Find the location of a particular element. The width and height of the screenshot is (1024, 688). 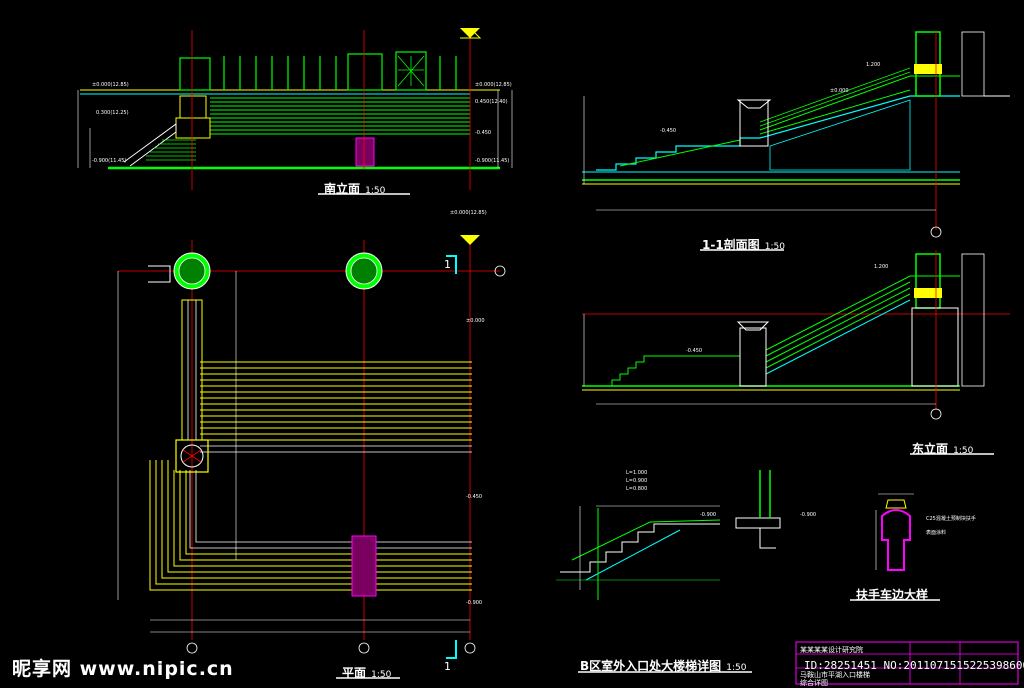

stair-detail-title: B区室外入口处大楼梯详图 1:50 is located at coordinates (663, 664).